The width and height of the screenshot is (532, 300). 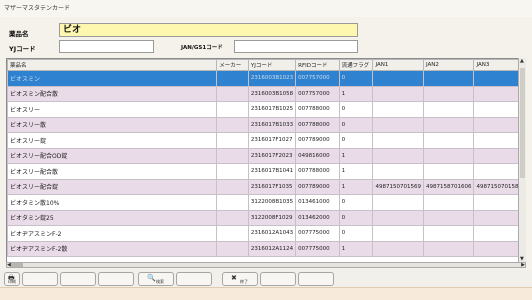 I want to click on table-row: ビオタミン錠25 3122008F1029 013462000 0, so click(x=266, y=217).